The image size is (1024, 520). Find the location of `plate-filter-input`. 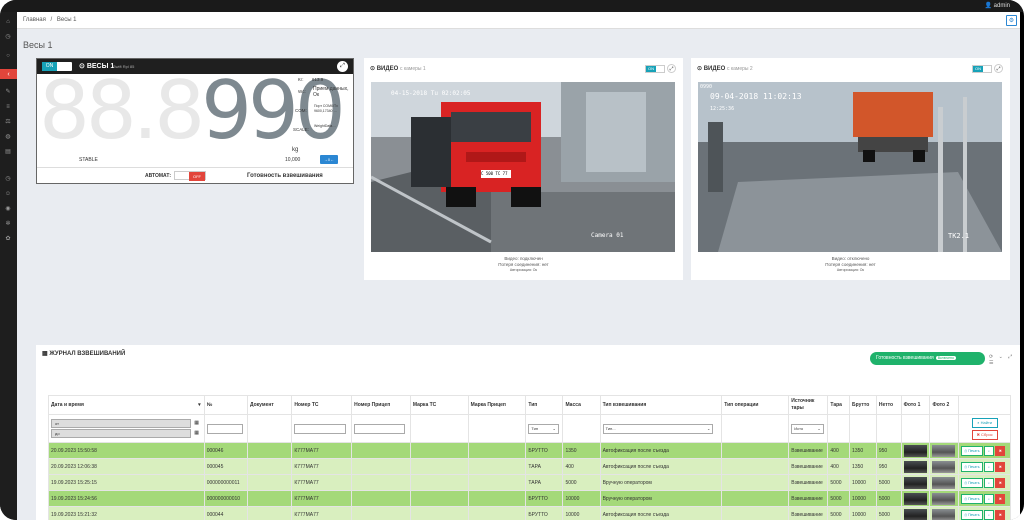

plate-filter-input is located at coordinates (320, 428).